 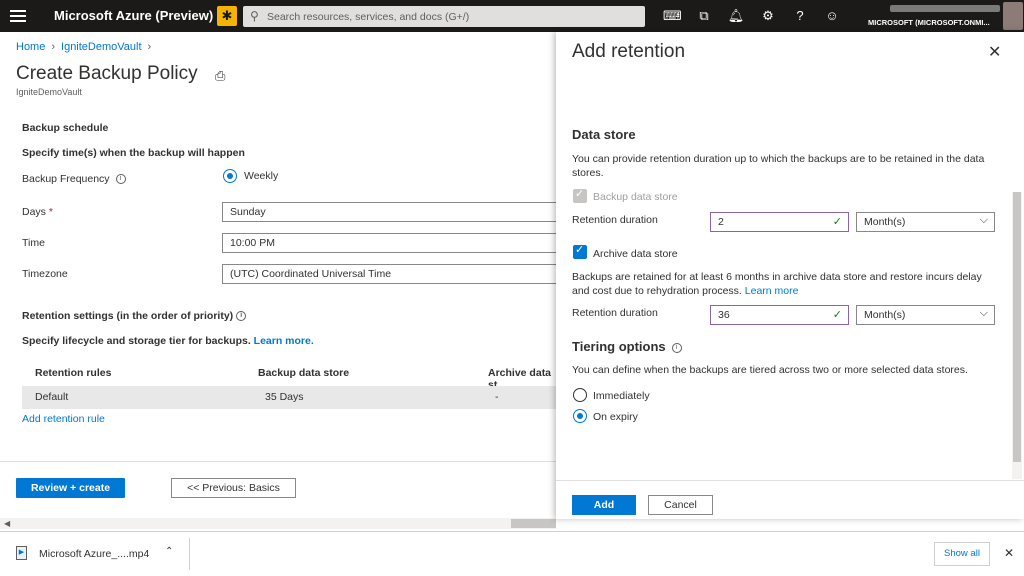 What do you see at coordinates (66, 179) in the screenshot?
I see `backup-frequency-label-text: Backup Frequency` at bounding box center [66, 179].